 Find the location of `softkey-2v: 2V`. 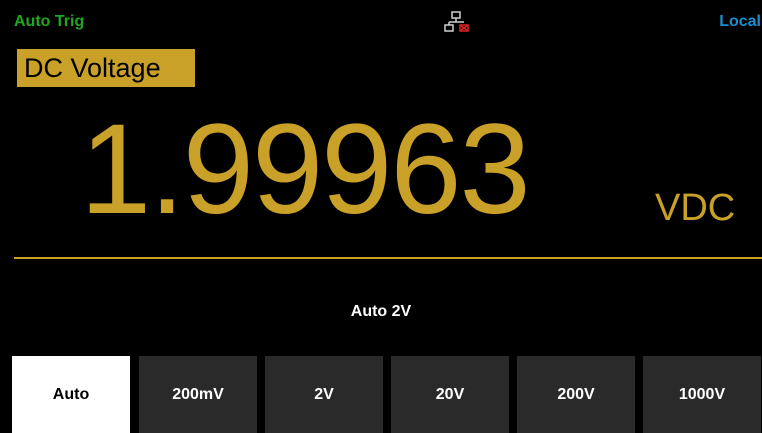

softkey-2v: 2V is located at coordinates (324, 394).